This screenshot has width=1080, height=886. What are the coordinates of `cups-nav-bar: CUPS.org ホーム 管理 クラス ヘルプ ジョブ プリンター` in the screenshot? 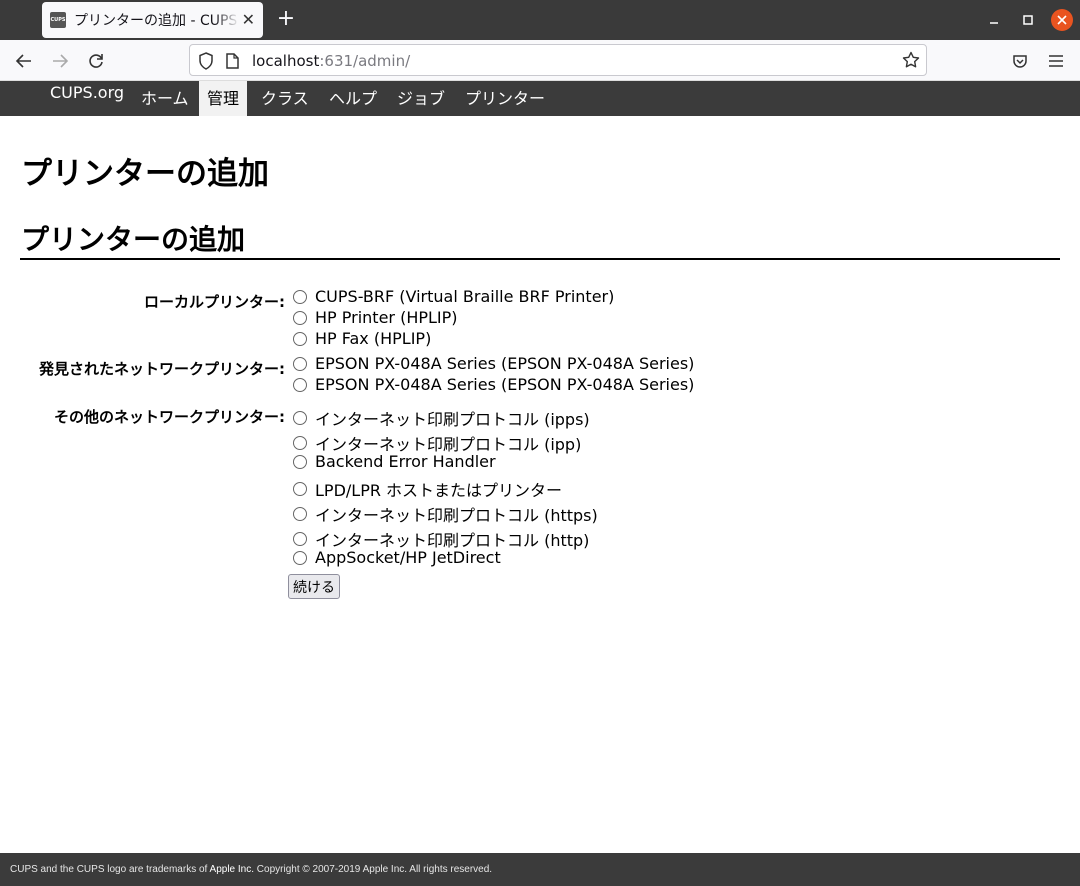 It's located at (540, 98).